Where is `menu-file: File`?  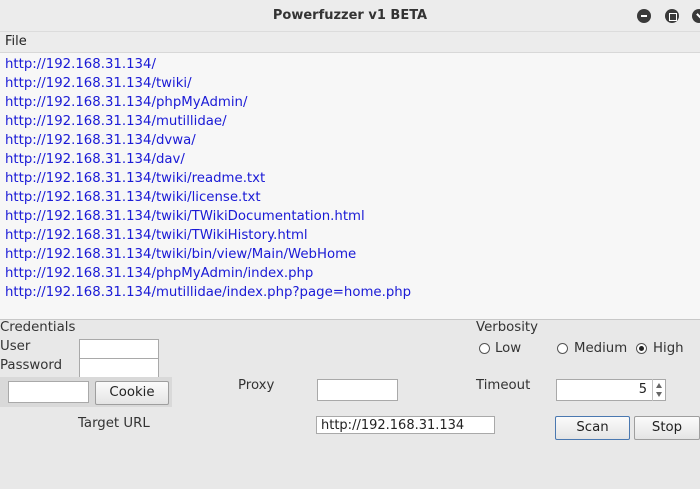 menu-file: File is located at coordinates (16, 41).